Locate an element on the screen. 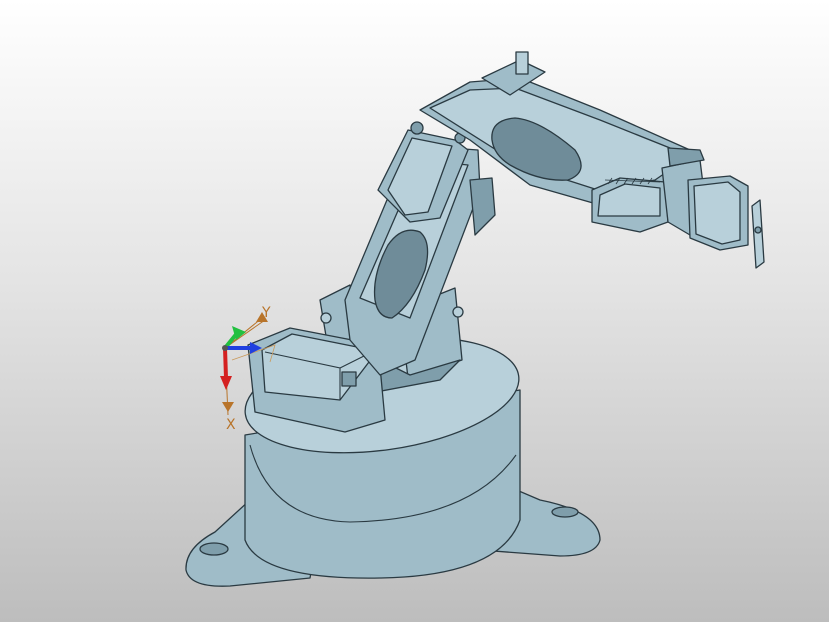 This screenshot has height=622, width=829. servo-screw-icon is located at coordinates (417, 128).